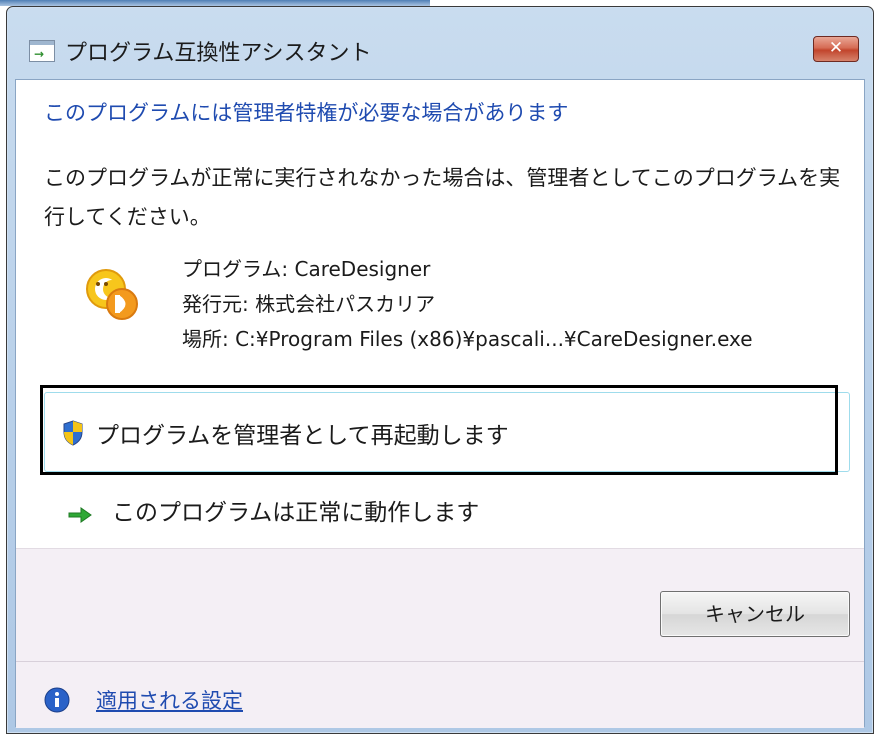  I want to click on green-arrow-icon, so click(80, 515).